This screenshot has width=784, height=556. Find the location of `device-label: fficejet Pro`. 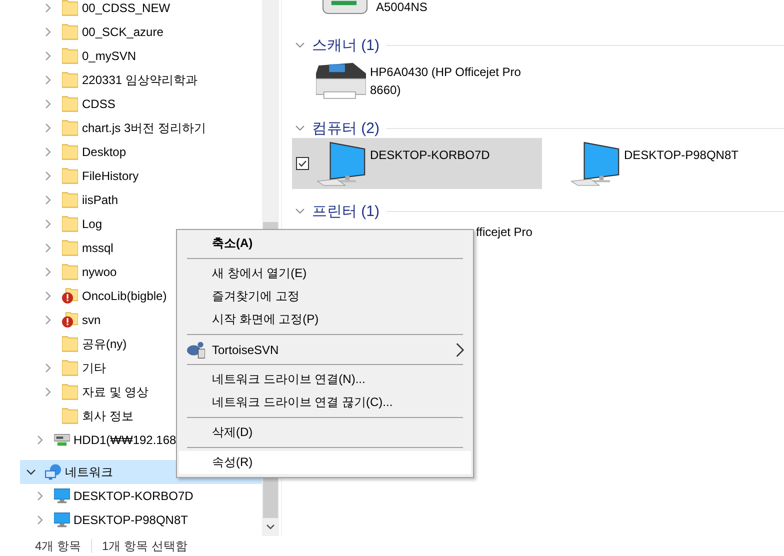

device-label: fficejet Pro is located at coordinates (504, 232).